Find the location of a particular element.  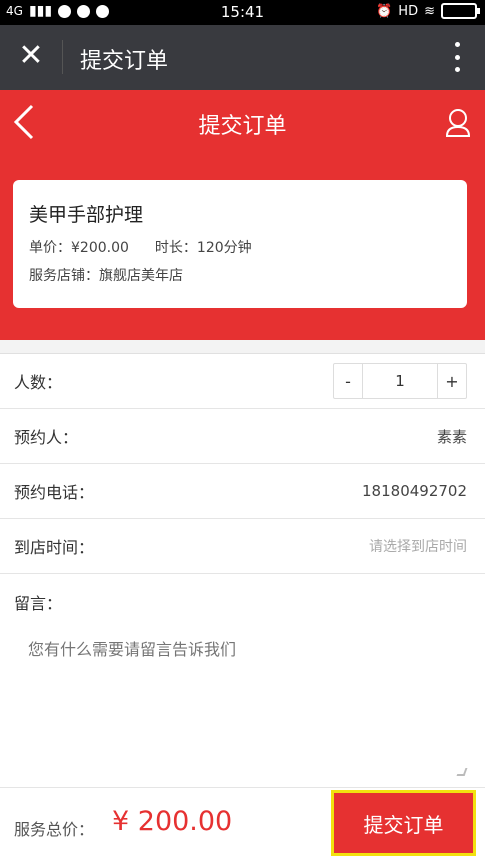

product-name: 美甲手部护理 is located at coordinates (86, 215).